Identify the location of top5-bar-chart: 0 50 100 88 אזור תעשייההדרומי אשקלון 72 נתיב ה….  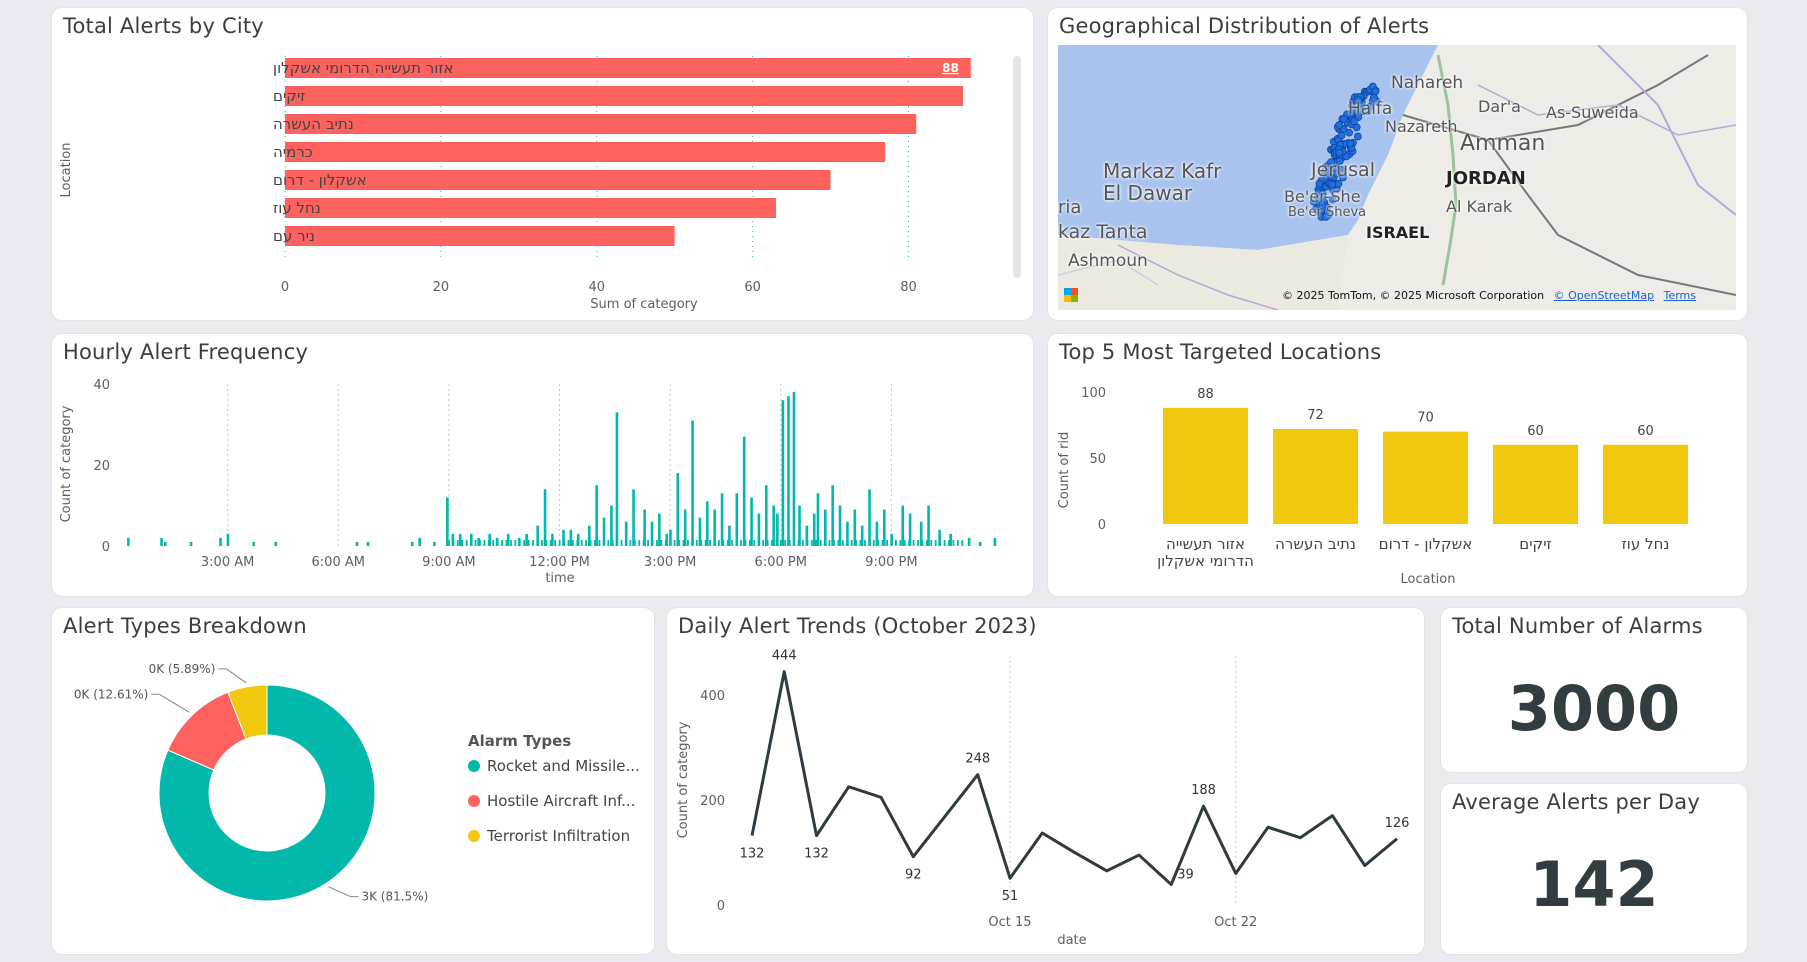
(1397, 465).